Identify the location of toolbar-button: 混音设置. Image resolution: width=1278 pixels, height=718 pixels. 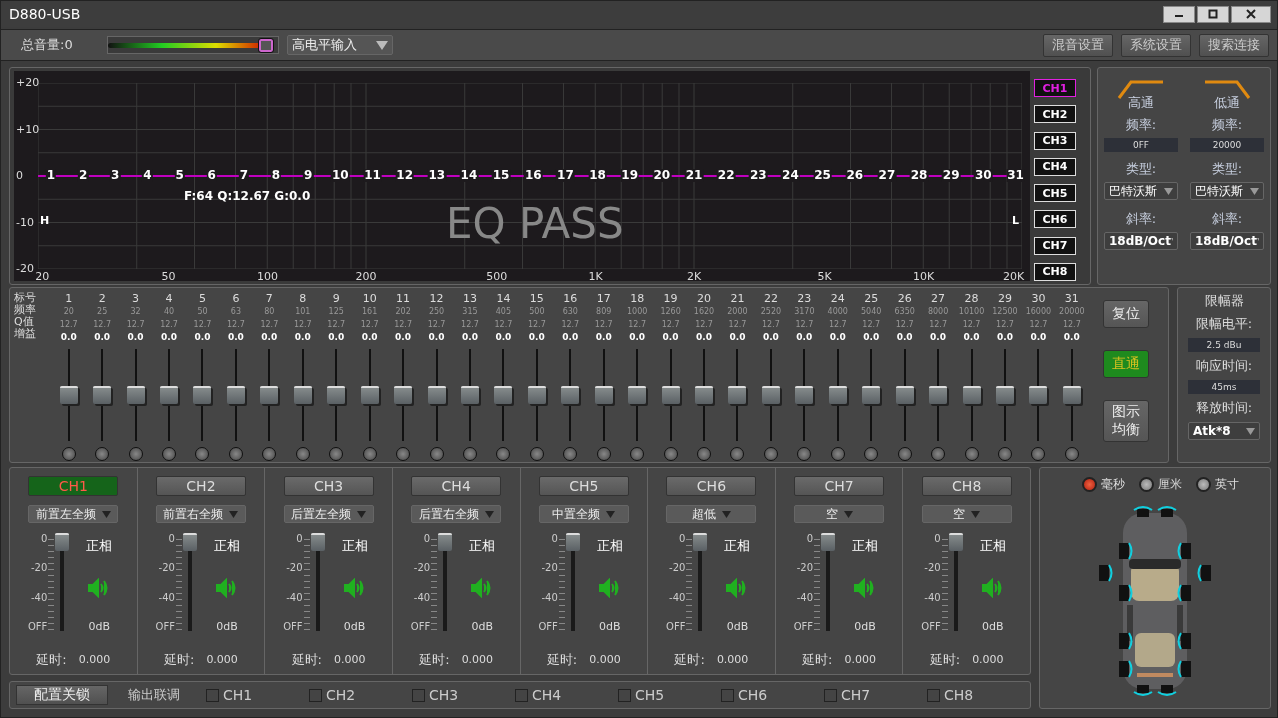
(1078, 45).